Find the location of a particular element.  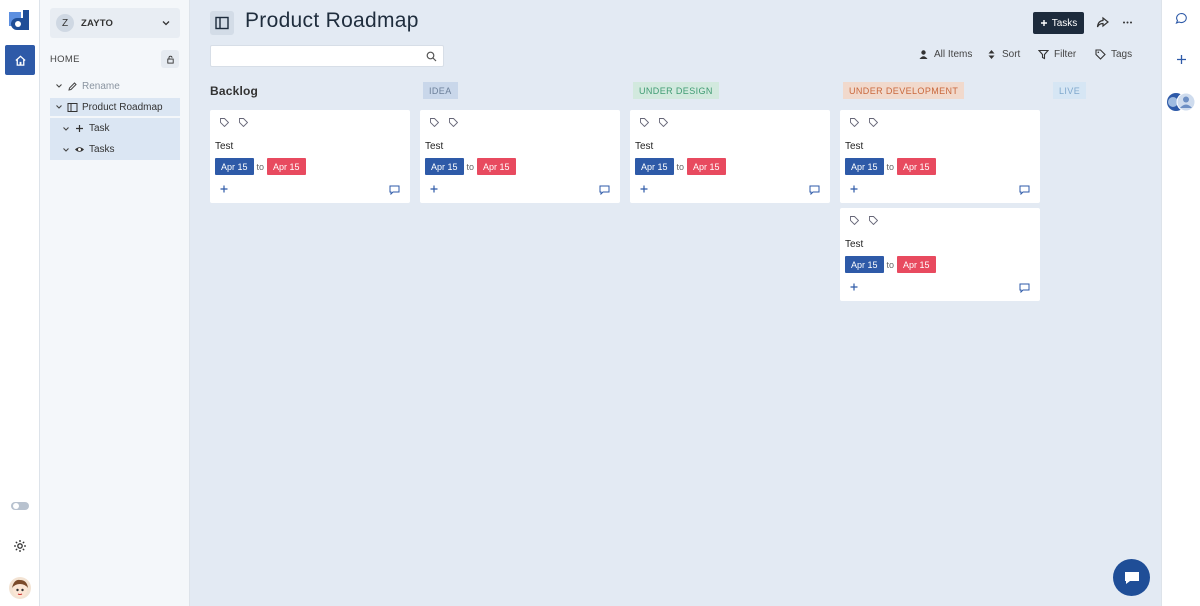

column-header-live: LIVE is located at coordinates (1070, 90).